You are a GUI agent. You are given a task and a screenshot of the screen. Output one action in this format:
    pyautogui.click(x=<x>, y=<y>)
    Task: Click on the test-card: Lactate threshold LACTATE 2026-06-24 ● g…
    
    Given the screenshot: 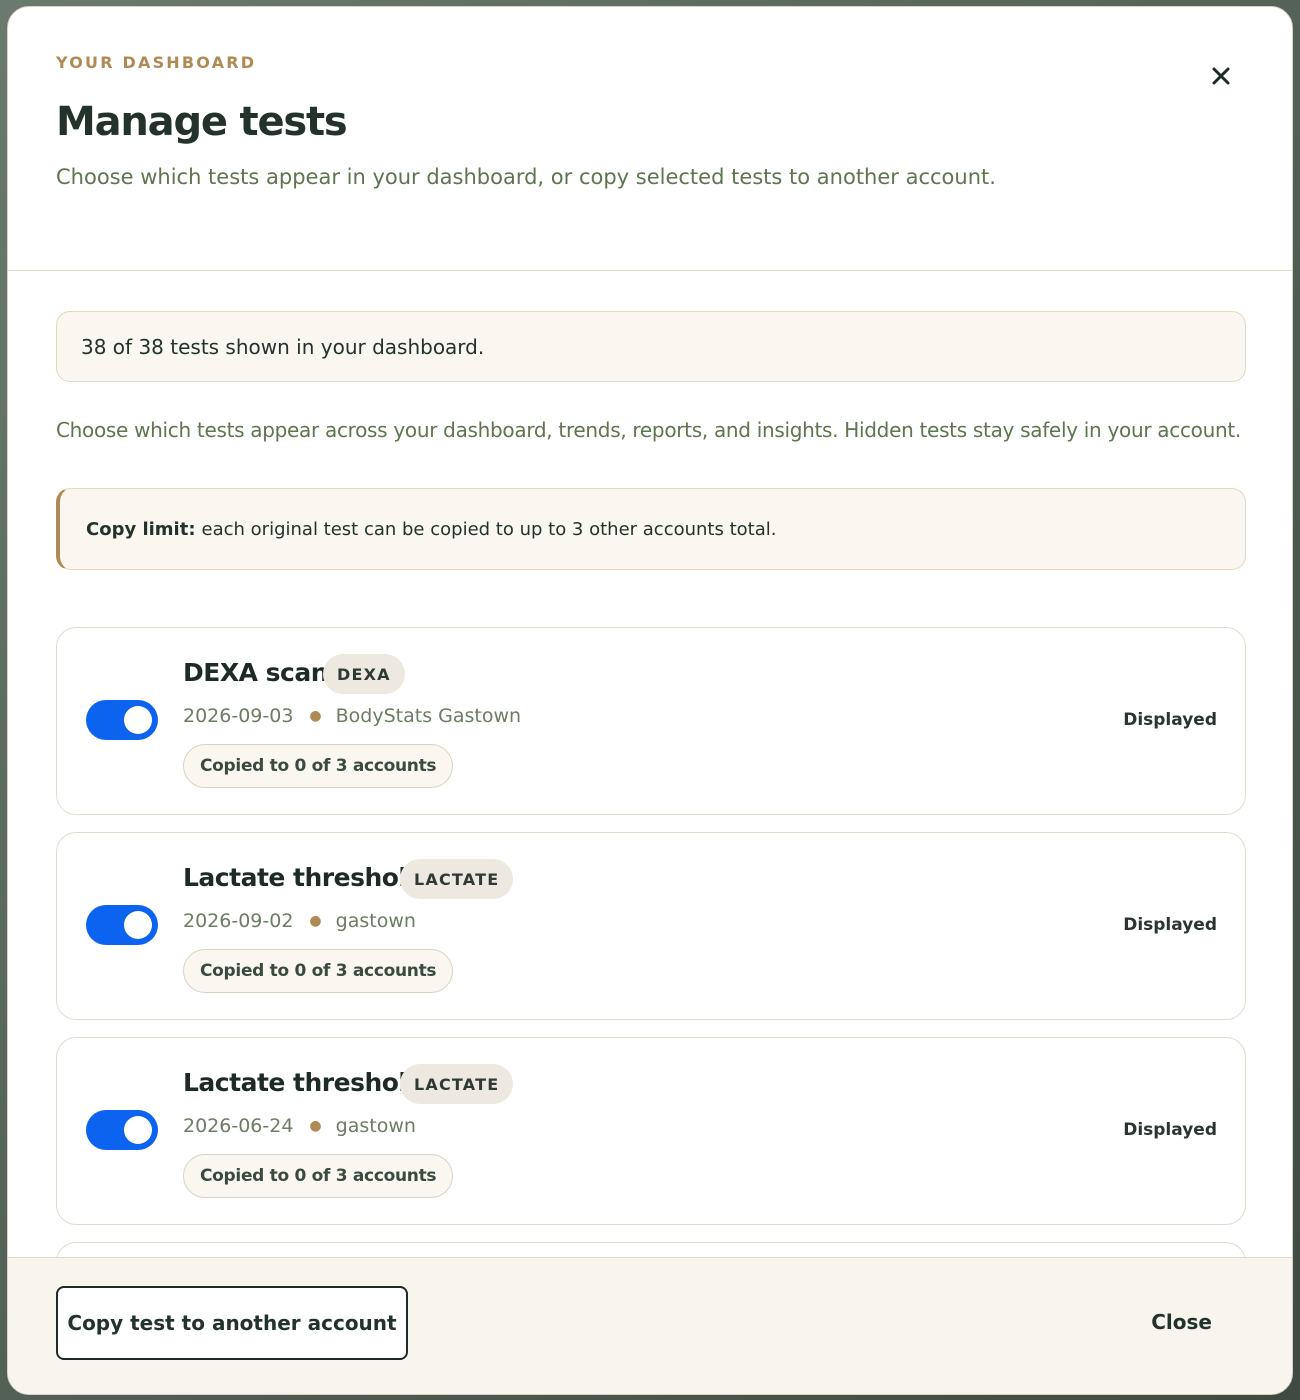 What is the action you would take?
    pyautogui.click(x=651, y=1131)
    